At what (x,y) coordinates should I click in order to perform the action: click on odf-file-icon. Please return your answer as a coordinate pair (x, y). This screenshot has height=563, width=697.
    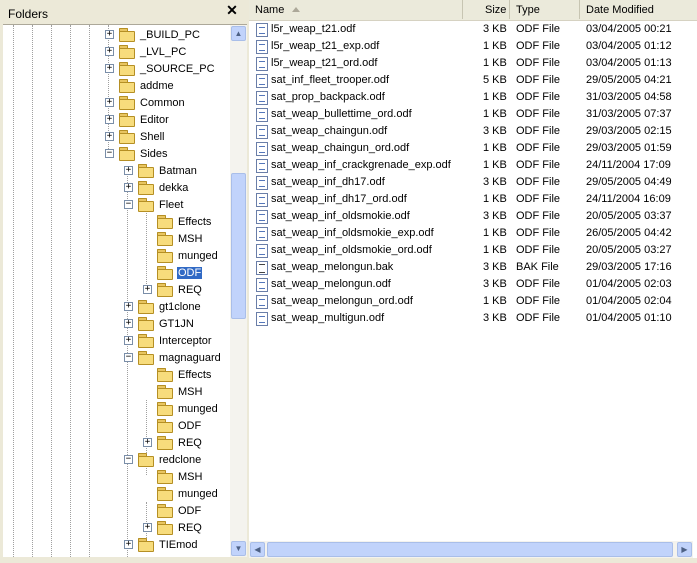
    Looking at the image, I should click on (262, 217).